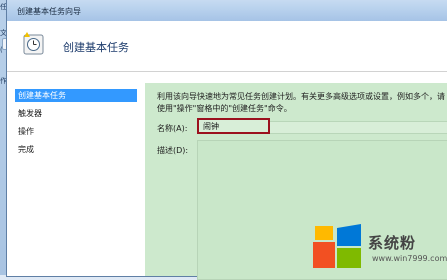 This screenshot has width=447, height=280. Describe the element at coordinates (233, 126) in the screenshot. I see `name-field` at that location.